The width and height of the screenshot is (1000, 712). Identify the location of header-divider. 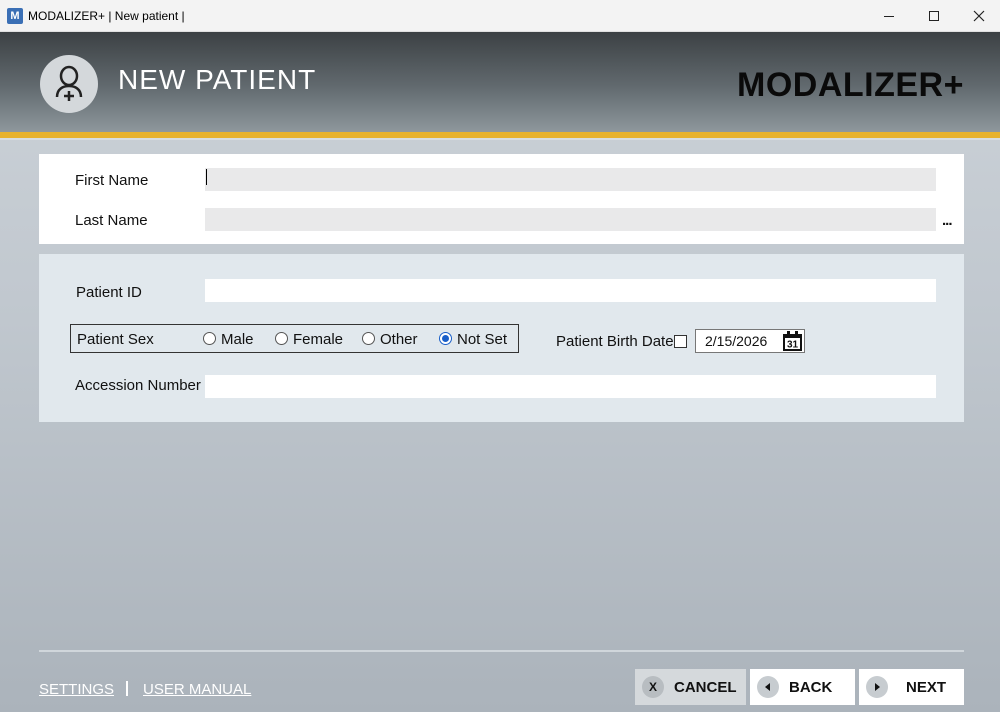
(500, 139).